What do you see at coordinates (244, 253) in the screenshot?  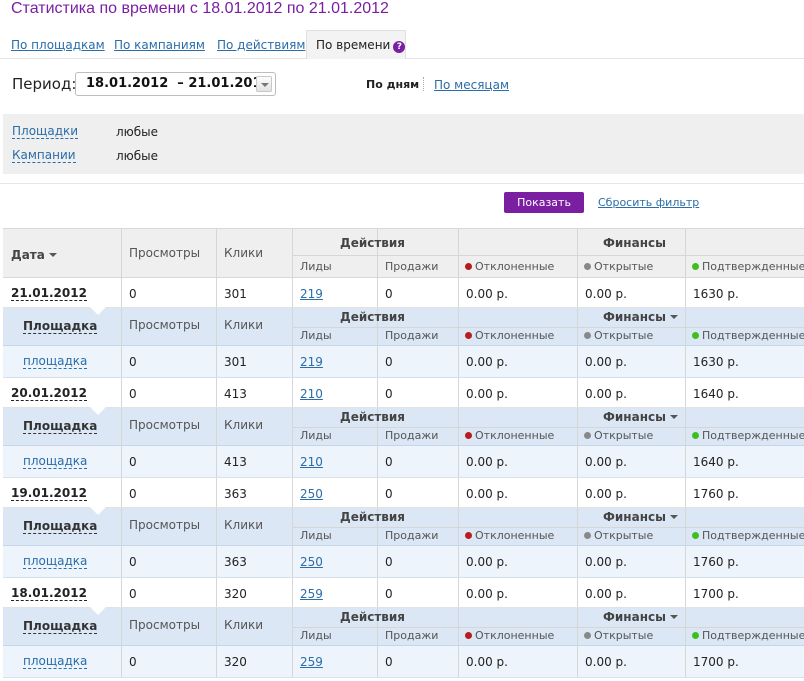 I see `column-clicks-header: Клики` at bounding box center [244, 253].